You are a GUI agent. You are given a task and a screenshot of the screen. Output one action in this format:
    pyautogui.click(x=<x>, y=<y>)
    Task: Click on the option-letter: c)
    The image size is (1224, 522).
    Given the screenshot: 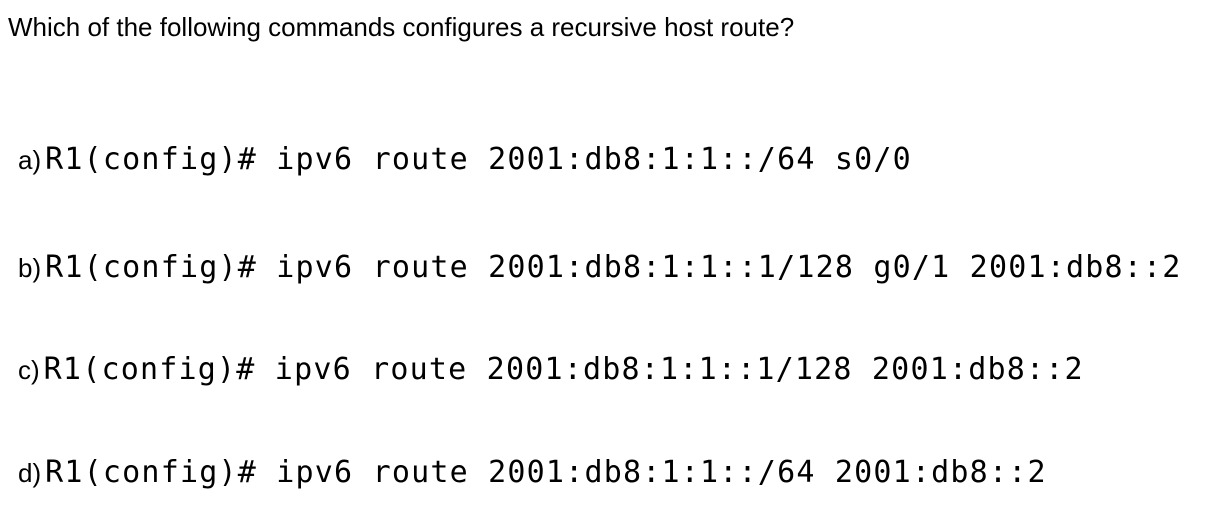 What is the action you would take?
    pyautogui.click(x=29, y=370)
    